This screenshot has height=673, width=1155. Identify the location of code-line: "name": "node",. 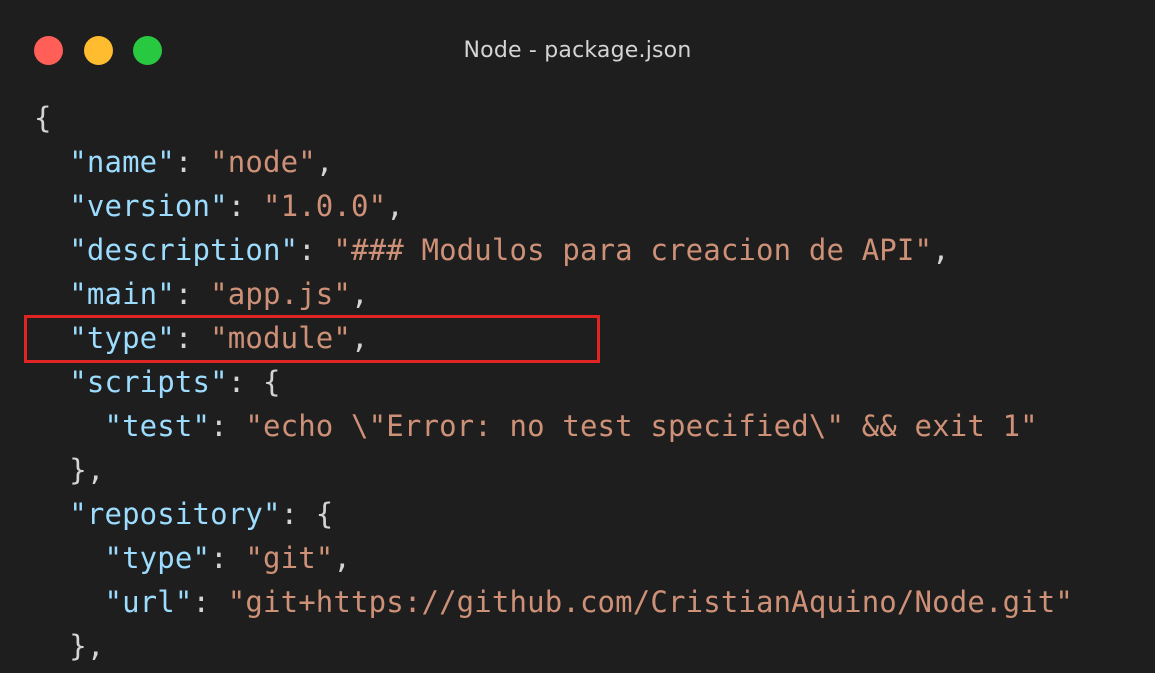
(553, 162).